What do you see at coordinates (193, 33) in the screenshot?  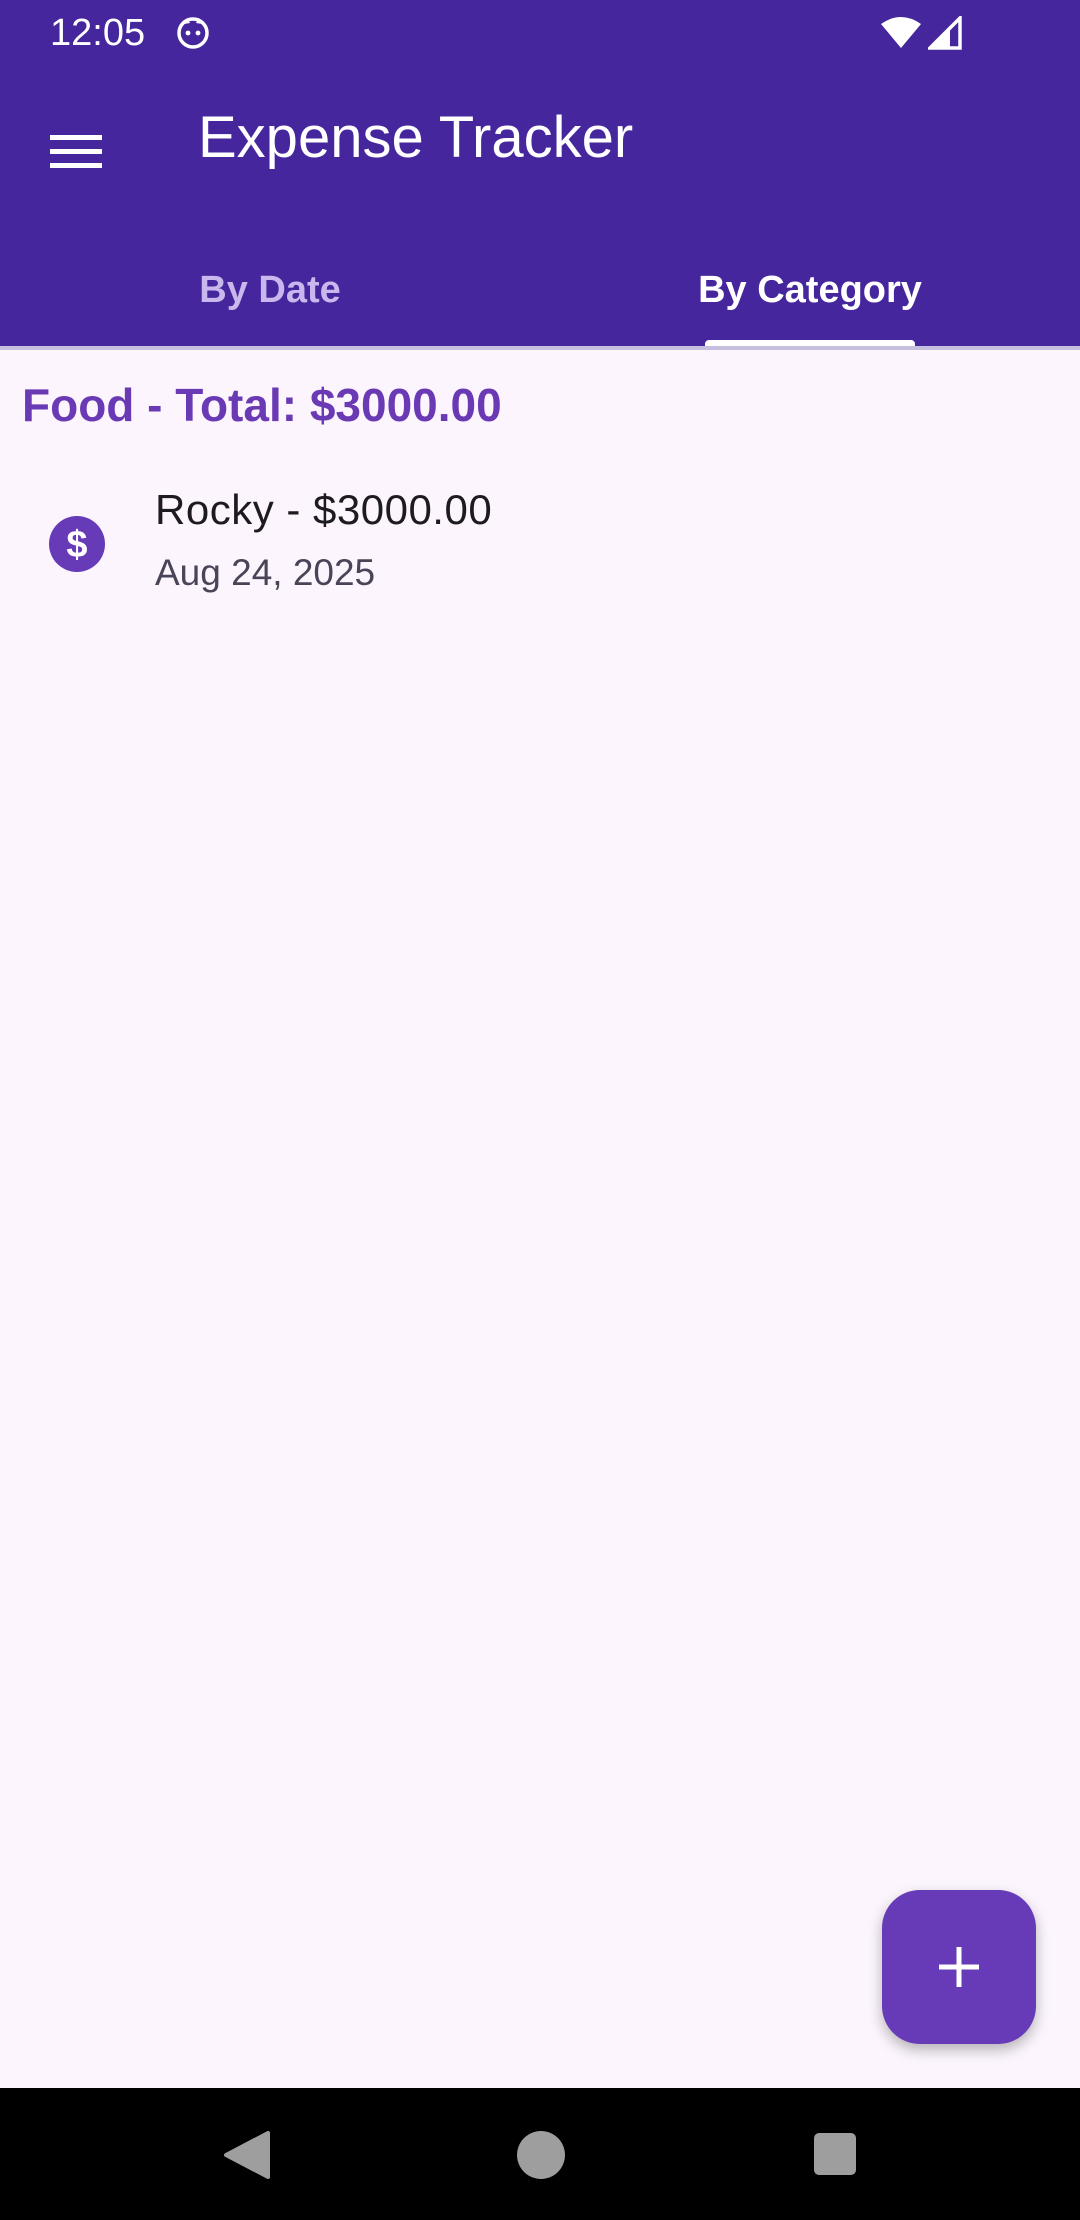 I see `cat-notification-icon` at bounding box center [193, 33].